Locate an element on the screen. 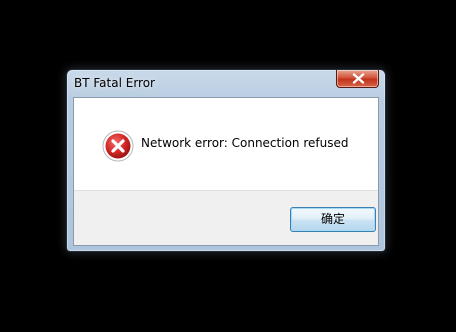 This screenshot has width=456, height=332. close-icon is located at coordinates (358, 78).